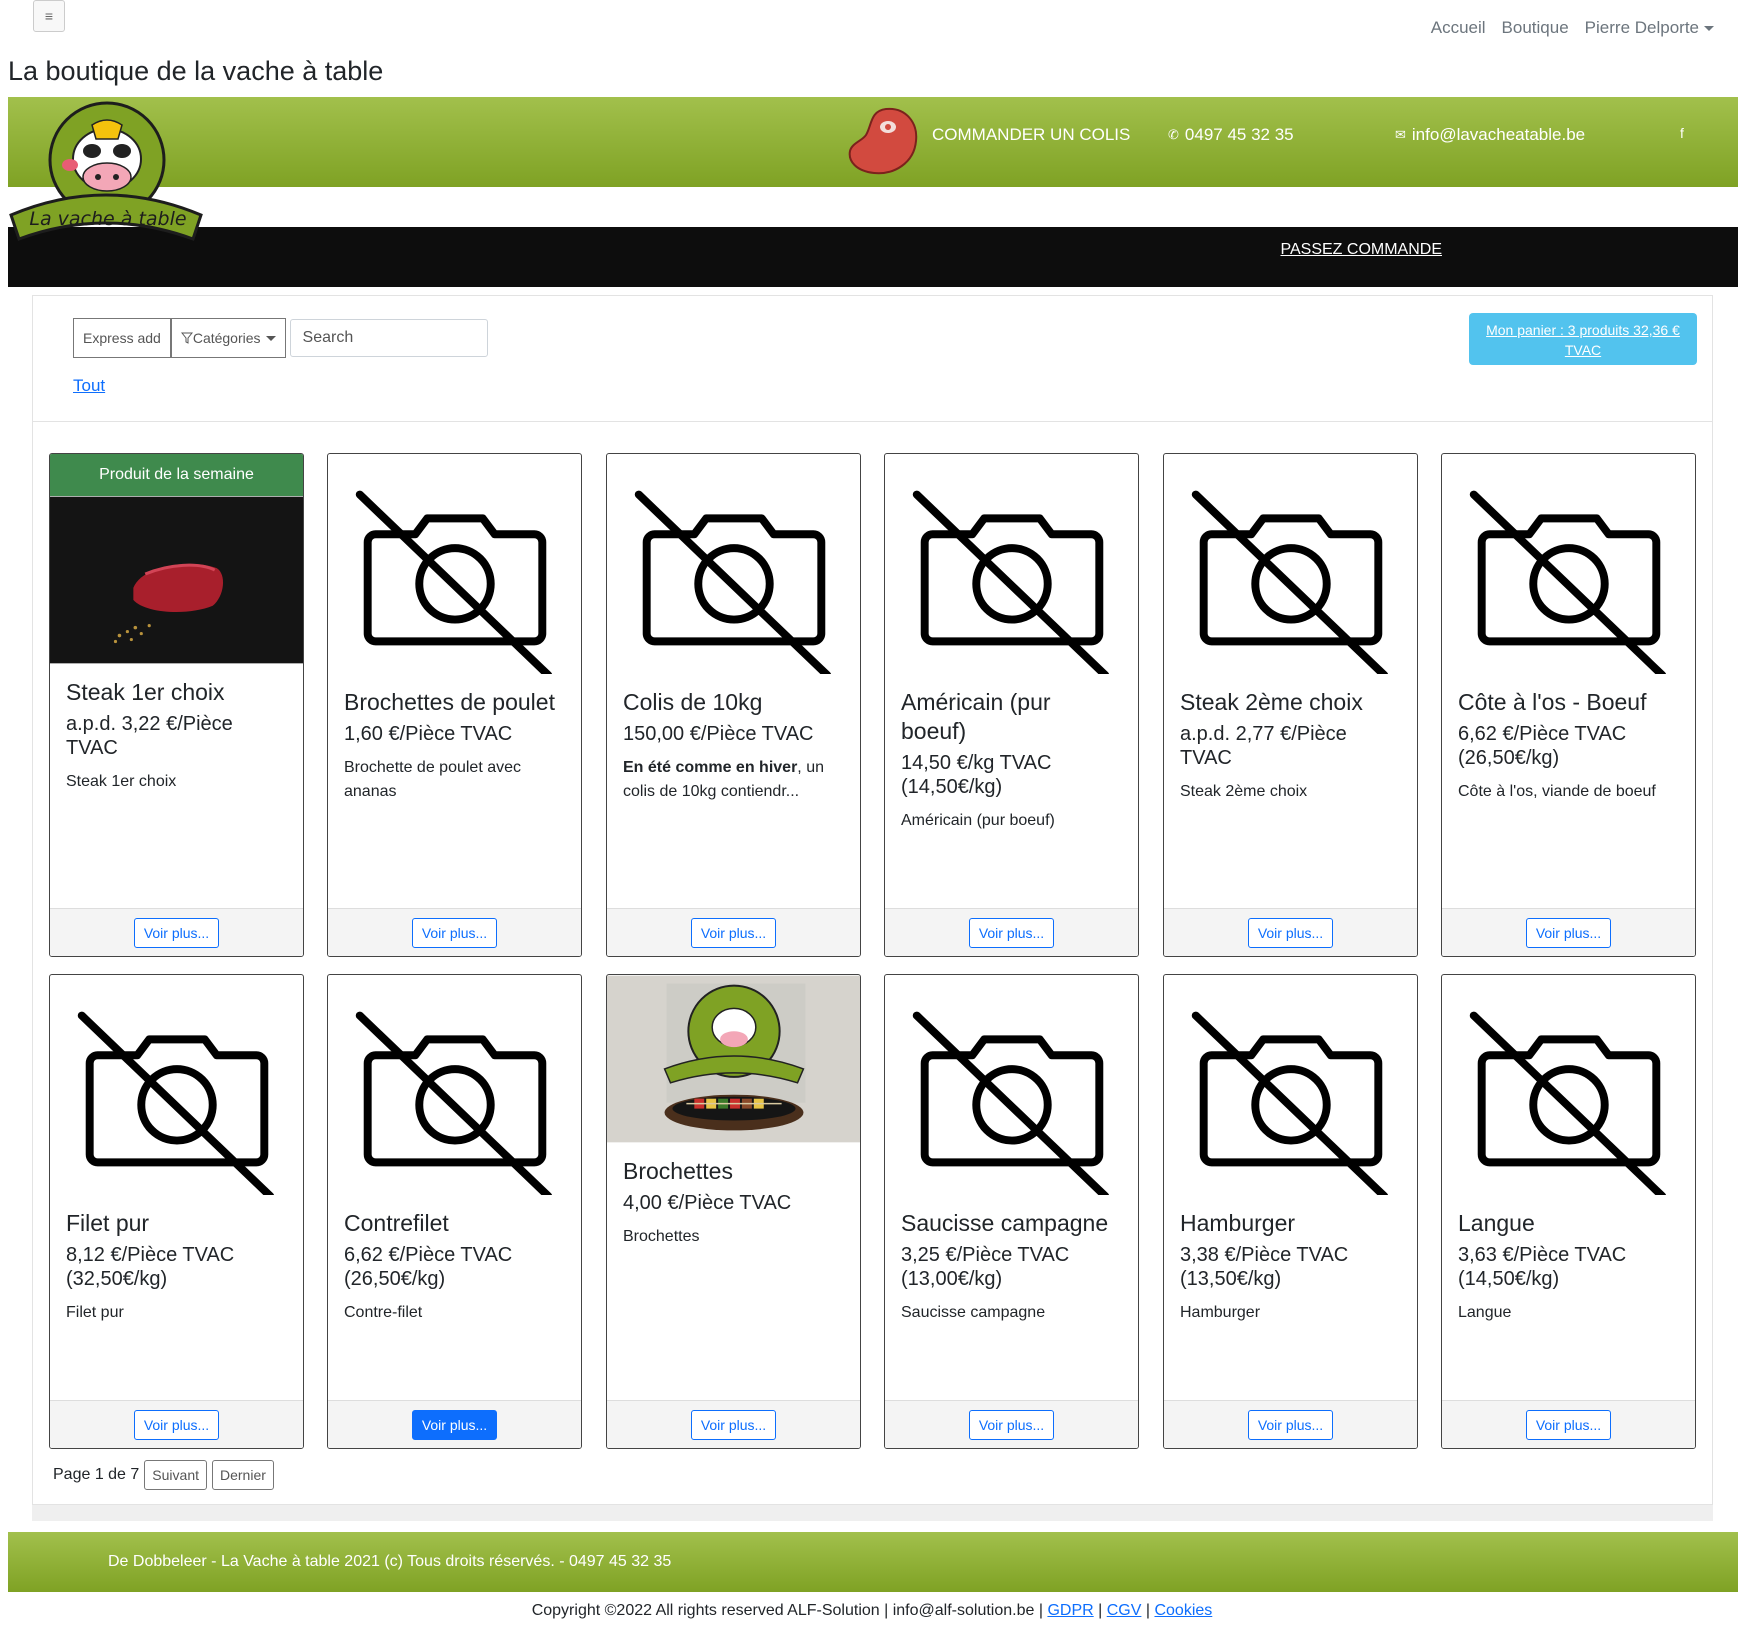 The width and height of the screenshot is (1744, 1630). Describe the element at coordinates (96, 1474) in the screenshot. I see `page-indicator: Page 1 de 7` at that location.